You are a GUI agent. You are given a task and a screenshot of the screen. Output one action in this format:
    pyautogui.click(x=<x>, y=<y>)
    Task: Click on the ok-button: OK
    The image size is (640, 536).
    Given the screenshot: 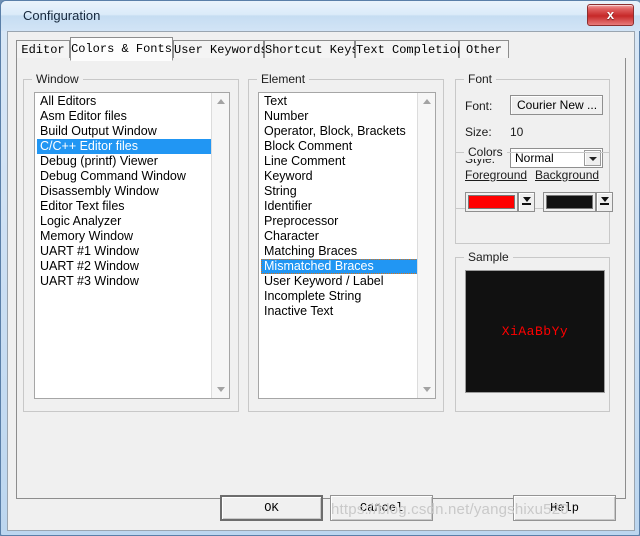 What is the action you would take?
    pyautogui.click(x=271, y=508)
    